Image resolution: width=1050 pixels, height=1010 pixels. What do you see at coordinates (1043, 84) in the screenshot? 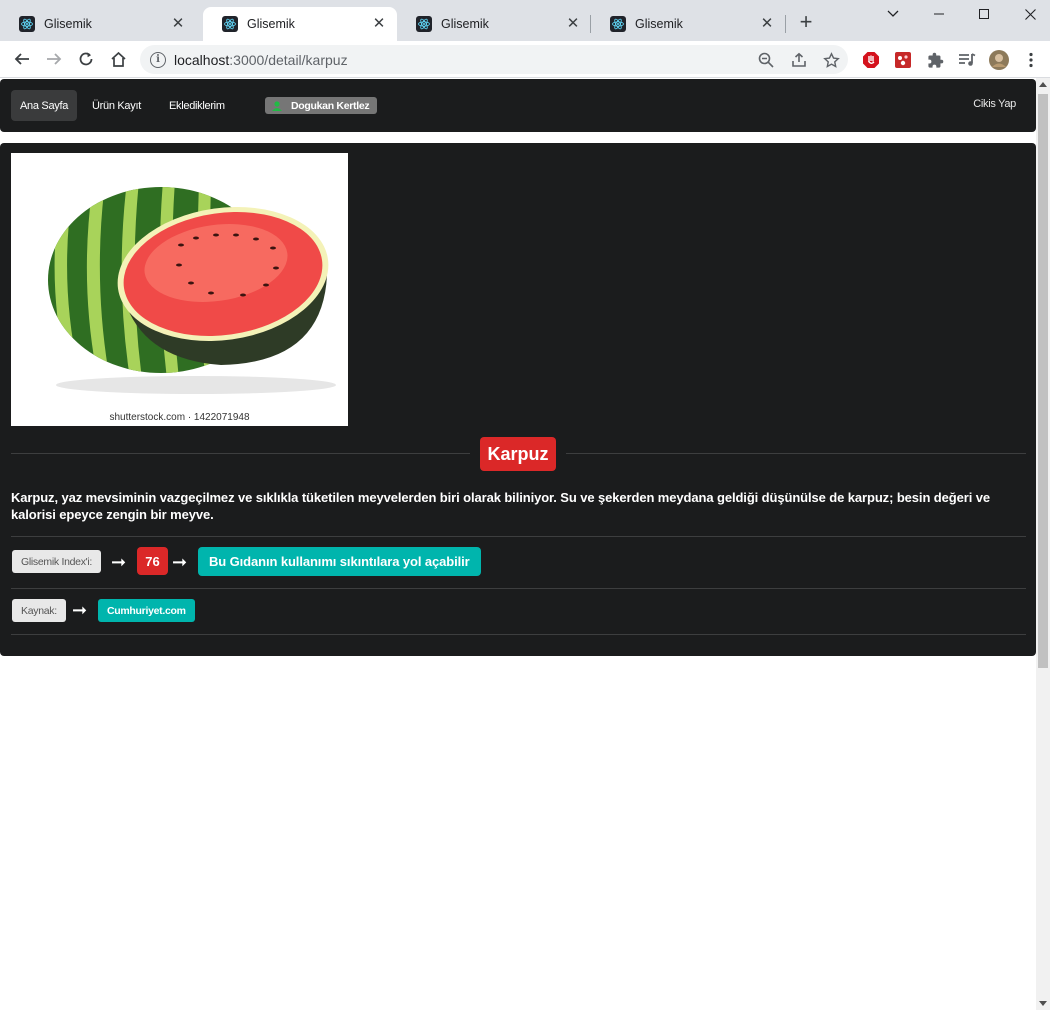
I see `scroll-up-icon` at bounding box center [1043, 84].